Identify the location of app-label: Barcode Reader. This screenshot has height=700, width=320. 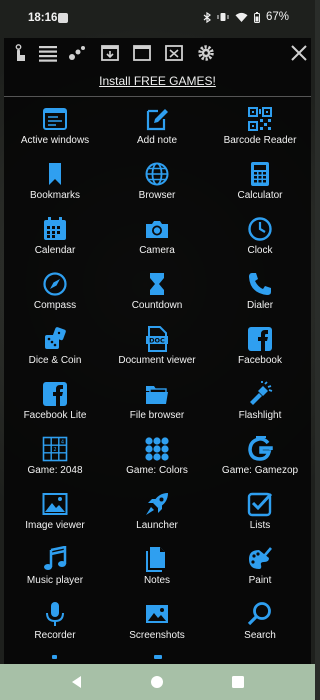
(260, 140).